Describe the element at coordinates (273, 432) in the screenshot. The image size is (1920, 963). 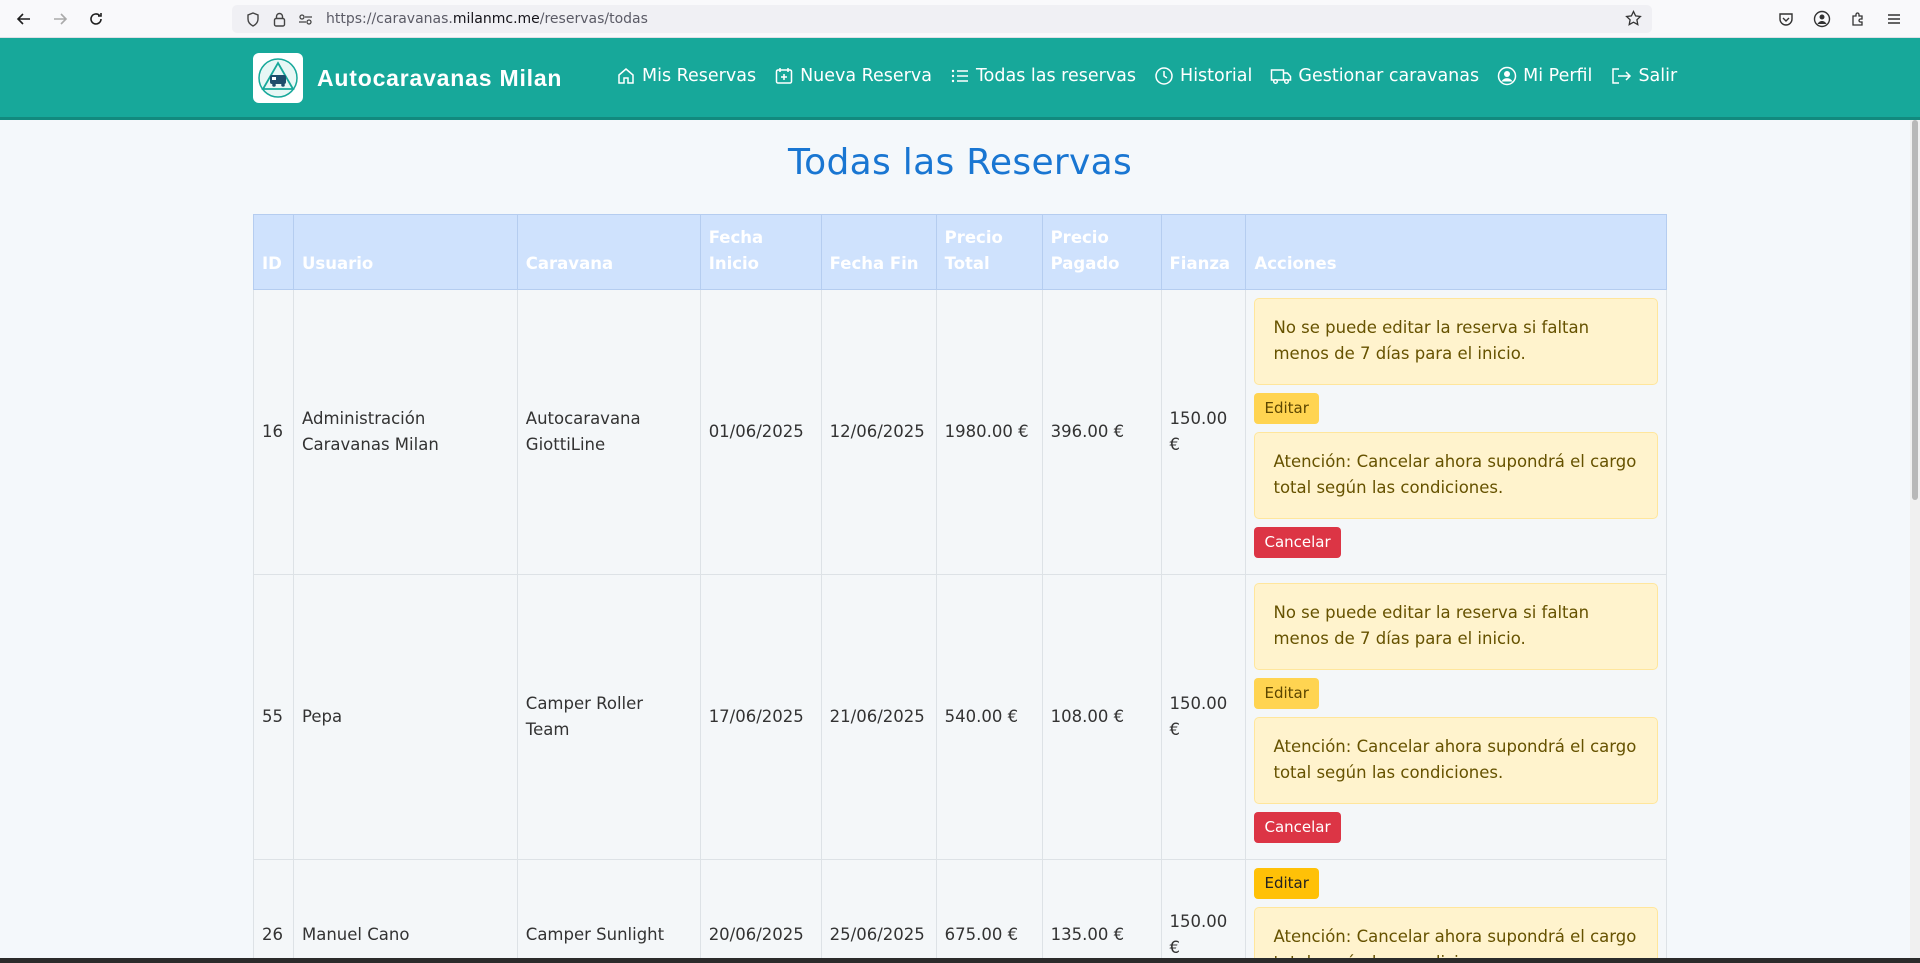
I see `cell-id: 16` at that location.